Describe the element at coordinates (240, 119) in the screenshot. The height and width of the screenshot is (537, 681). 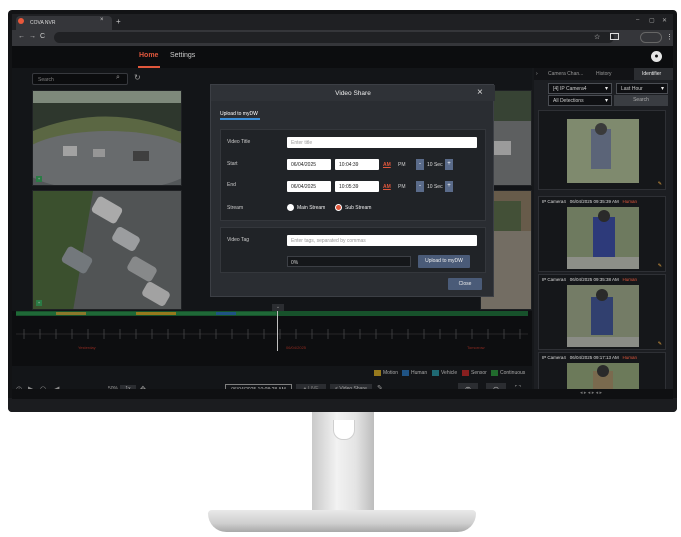
I see `active-tab-indicator` at that location.